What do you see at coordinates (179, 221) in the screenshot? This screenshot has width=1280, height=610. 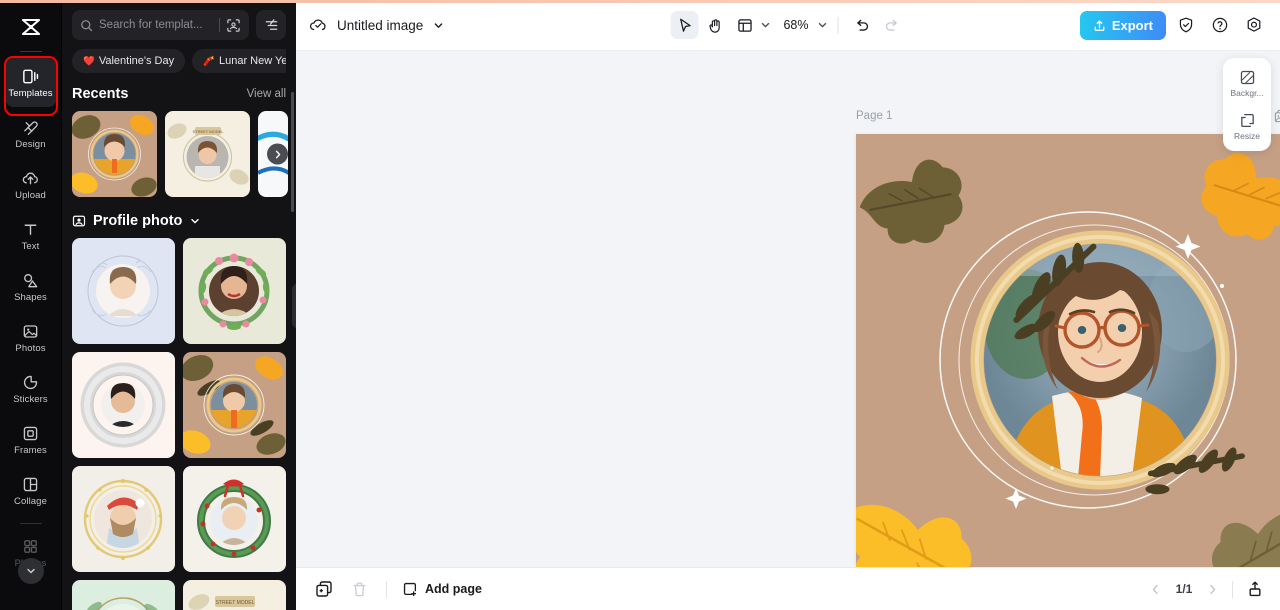 I see `category-header: Profile photo` at bounding box center [179, 221].